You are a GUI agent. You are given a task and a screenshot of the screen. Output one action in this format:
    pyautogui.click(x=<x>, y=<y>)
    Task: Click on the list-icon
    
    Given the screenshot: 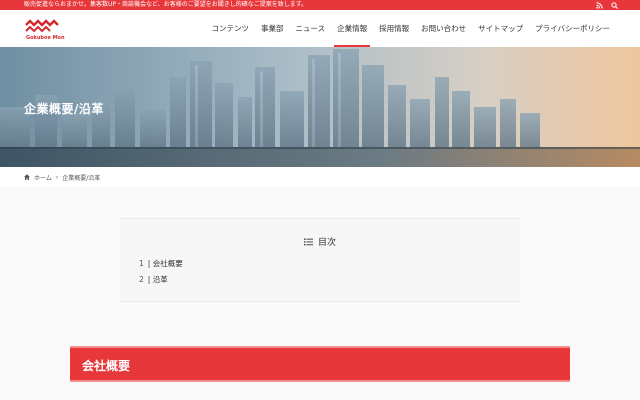 What is the action you would take?
    pyautogui.click(x=308, y=242)
    